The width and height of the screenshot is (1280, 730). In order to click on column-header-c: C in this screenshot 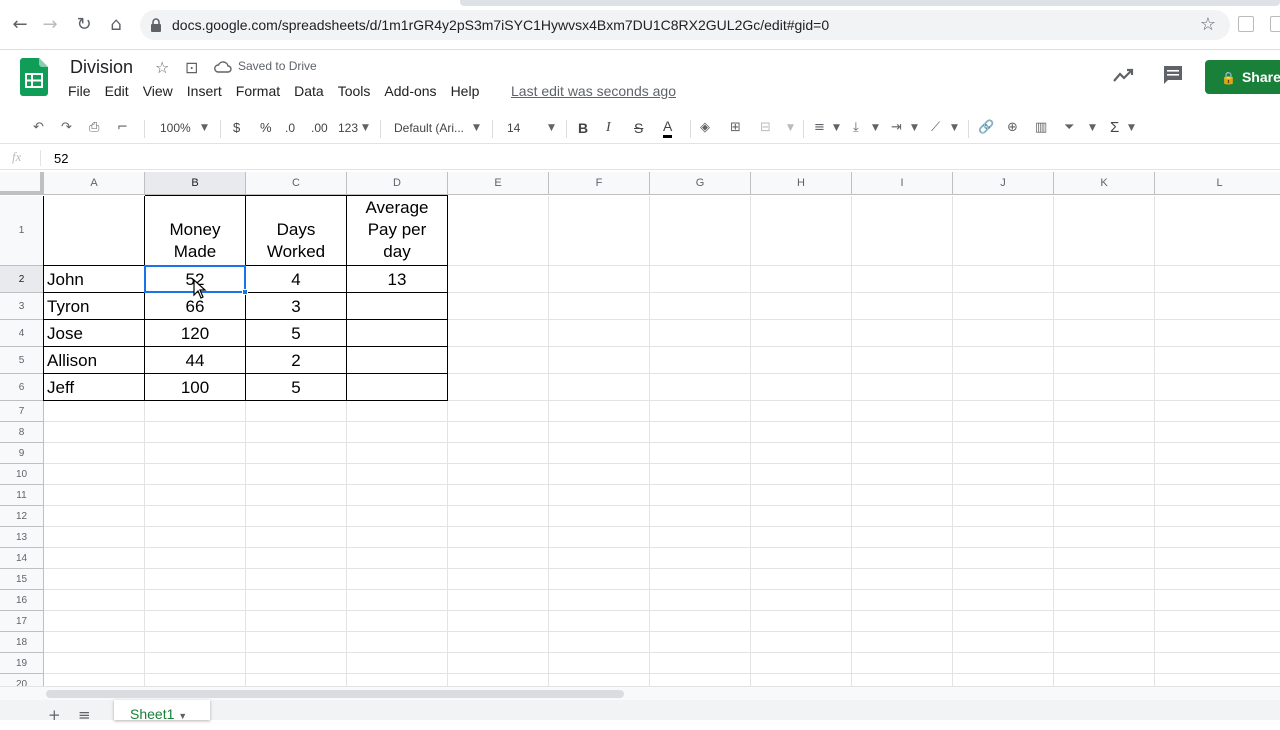, I will do `click(296, 183)`.